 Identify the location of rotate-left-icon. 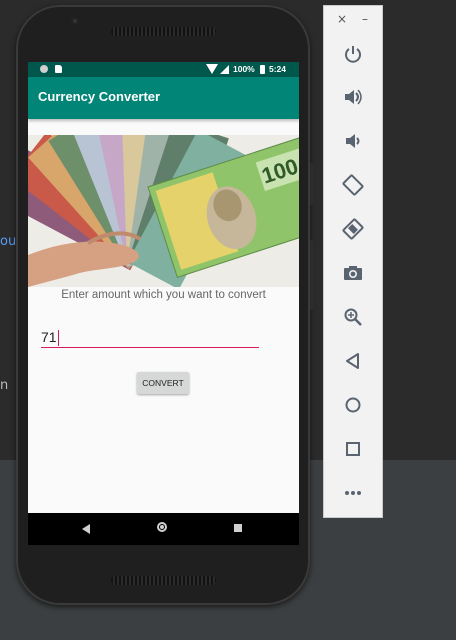
(353, 185).